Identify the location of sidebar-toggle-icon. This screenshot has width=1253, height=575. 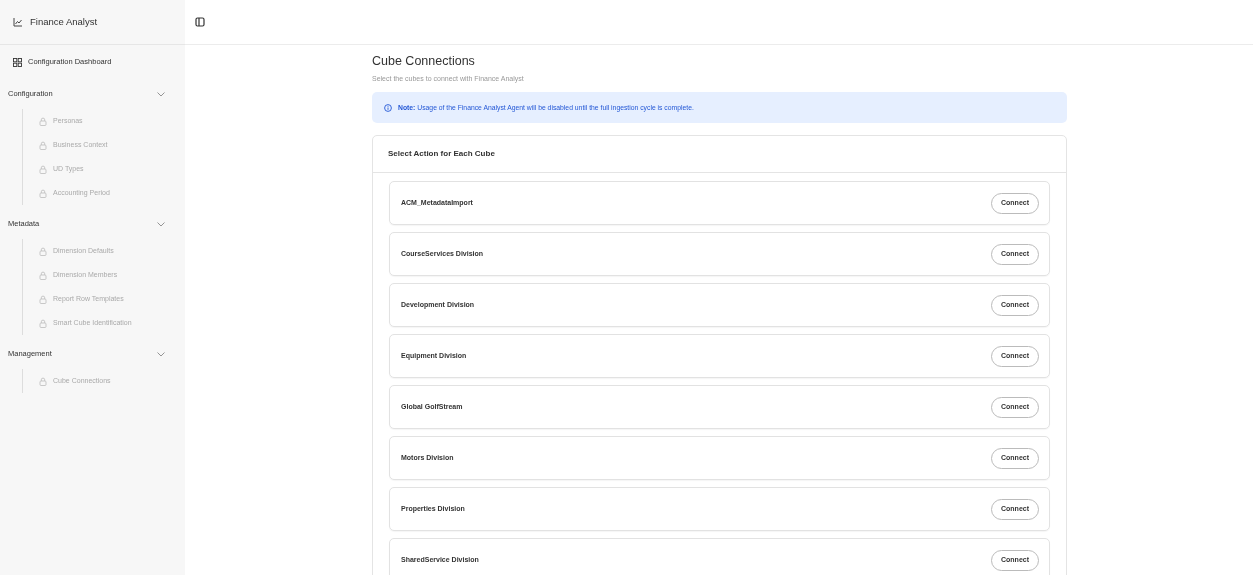
(200, 22).